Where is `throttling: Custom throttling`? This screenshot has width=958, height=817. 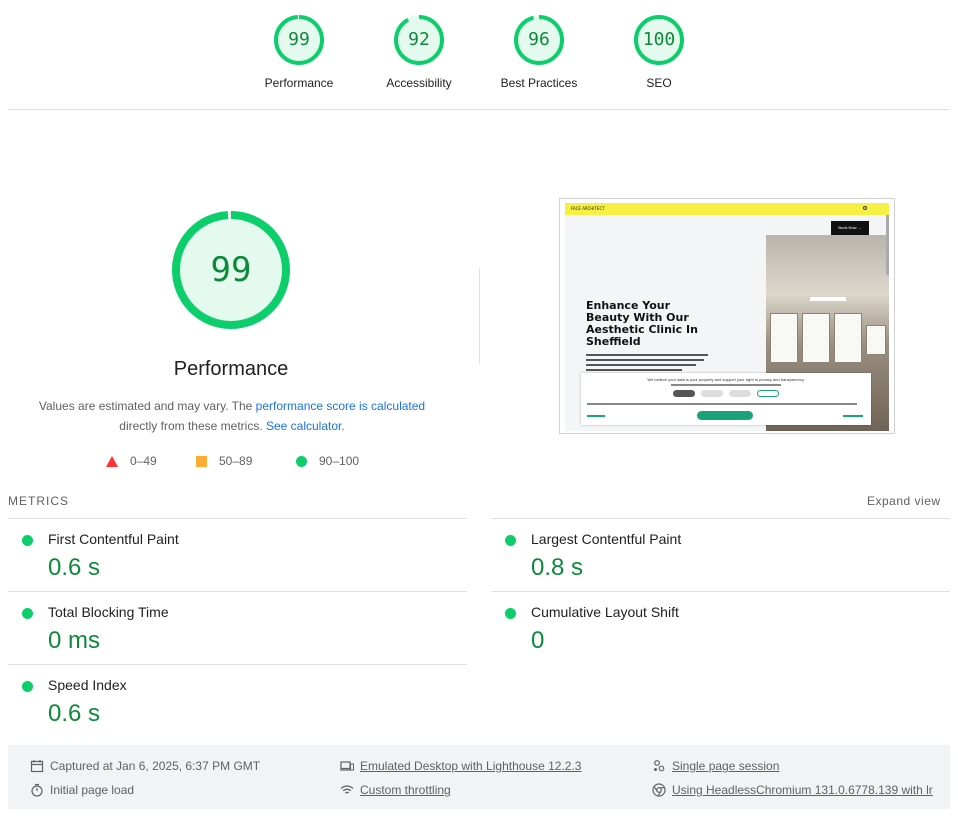 throttling: Custom throttling is located at coordinates (395, 790).